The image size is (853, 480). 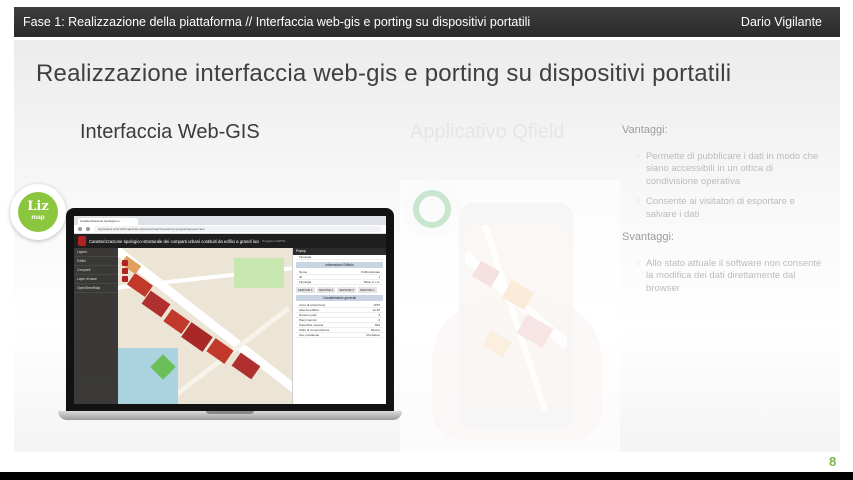 I want to click on section-row: Uso prevalente Produttivo, so click(x=339, y=335).